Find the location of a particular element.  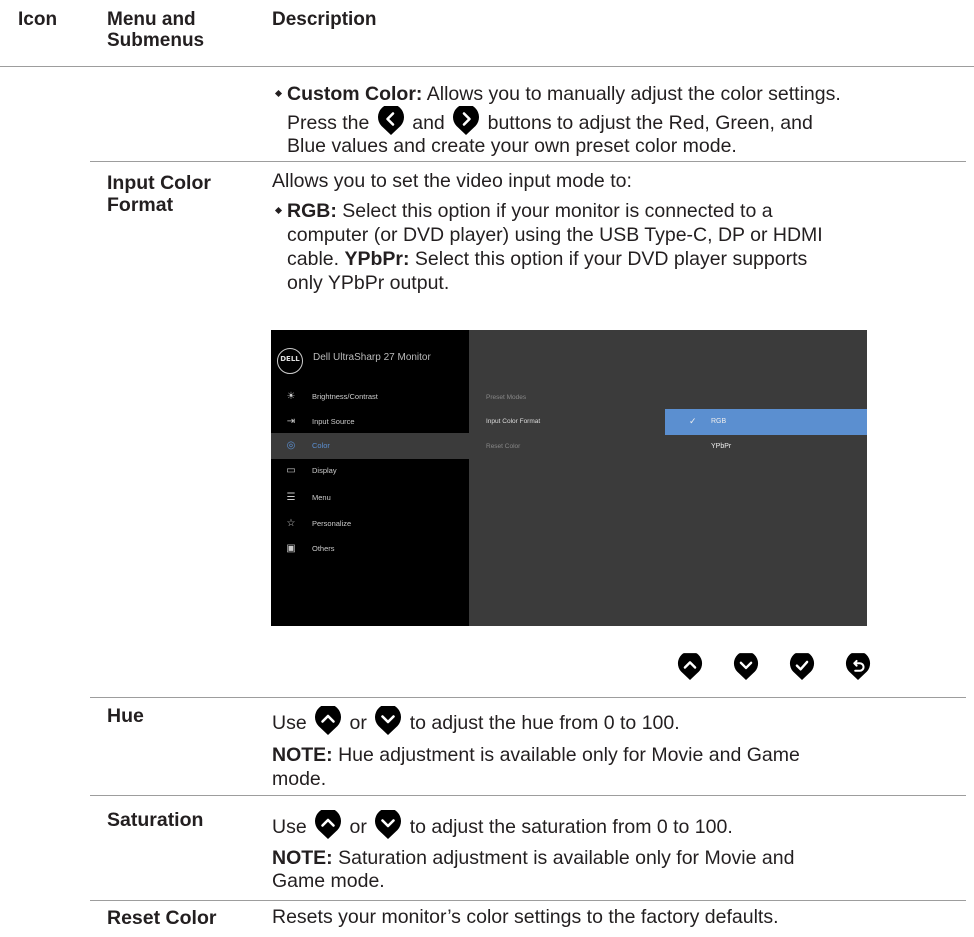

hue-note2: mode. is located at coordinates (299, 779).